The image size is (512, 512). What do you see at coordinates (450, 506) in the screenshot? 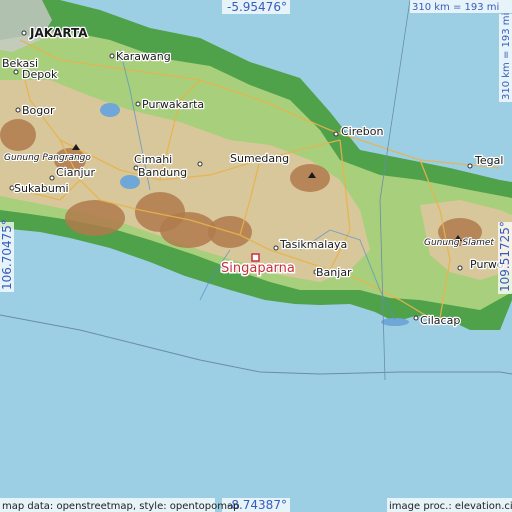
I see `credit-right: image proc.: elevation.city` at bounding box center [450, 506].